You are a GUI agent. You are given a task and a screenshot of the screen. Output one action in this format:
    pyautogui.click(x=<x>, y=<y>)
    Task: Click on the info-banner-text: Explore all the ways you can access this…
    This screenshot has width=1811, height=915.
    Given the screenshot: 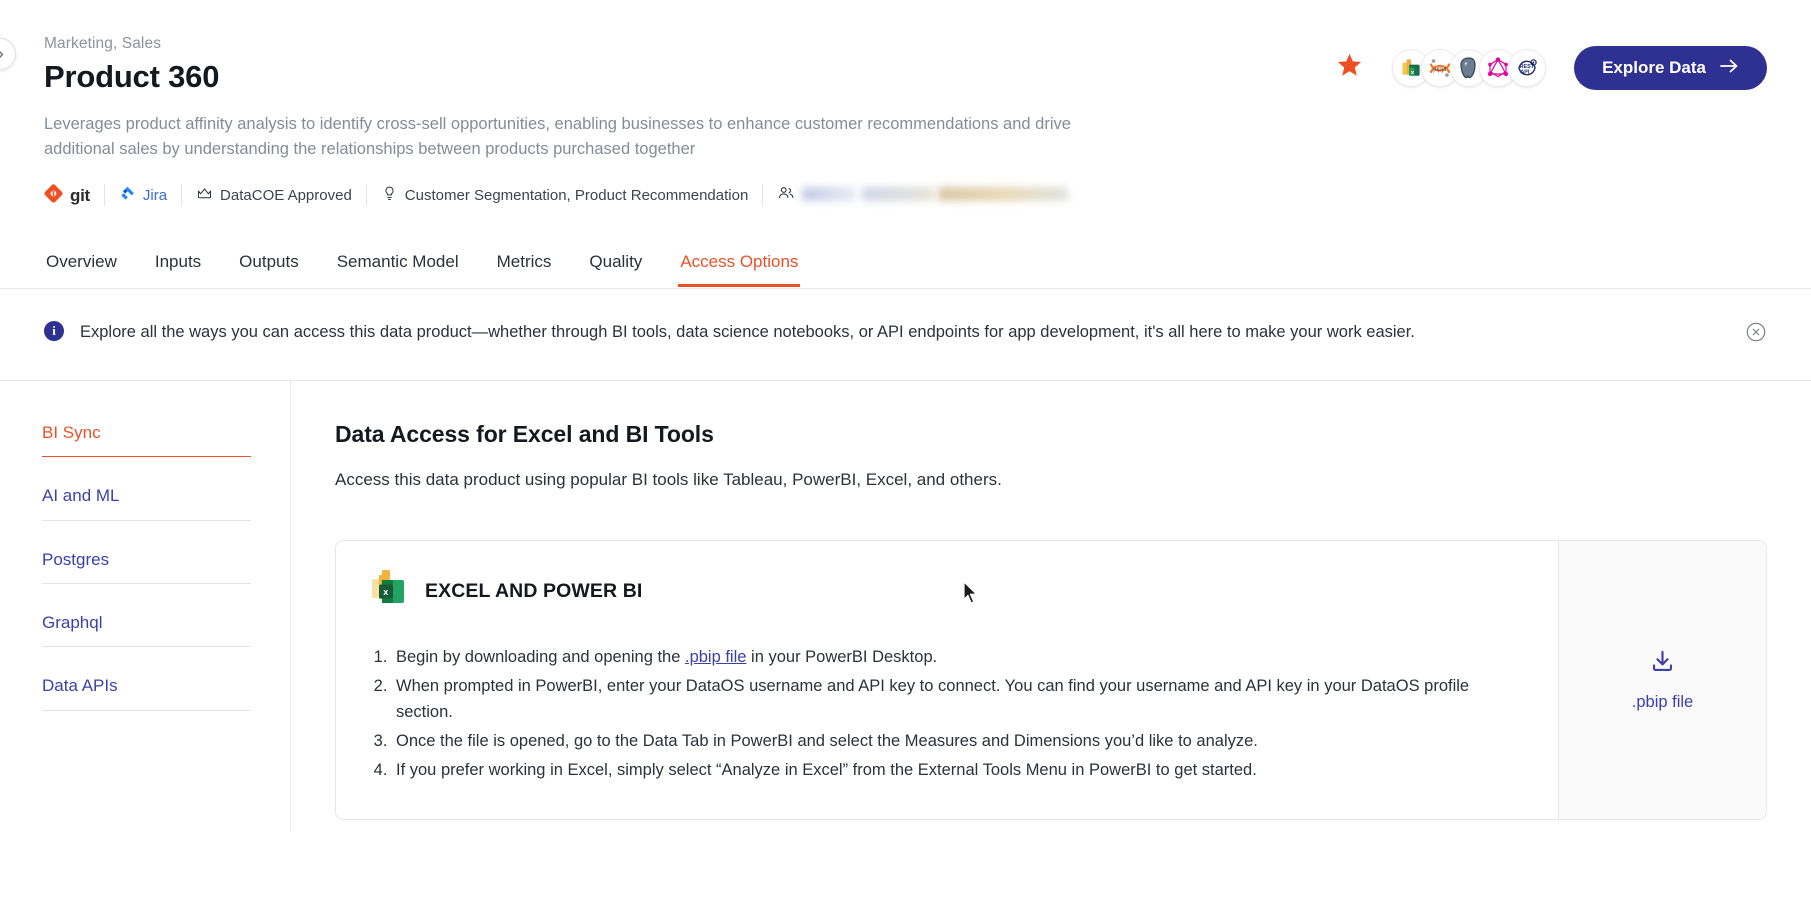 What is the action you would take?
    pyautogui.click(x=747, y=332)
    